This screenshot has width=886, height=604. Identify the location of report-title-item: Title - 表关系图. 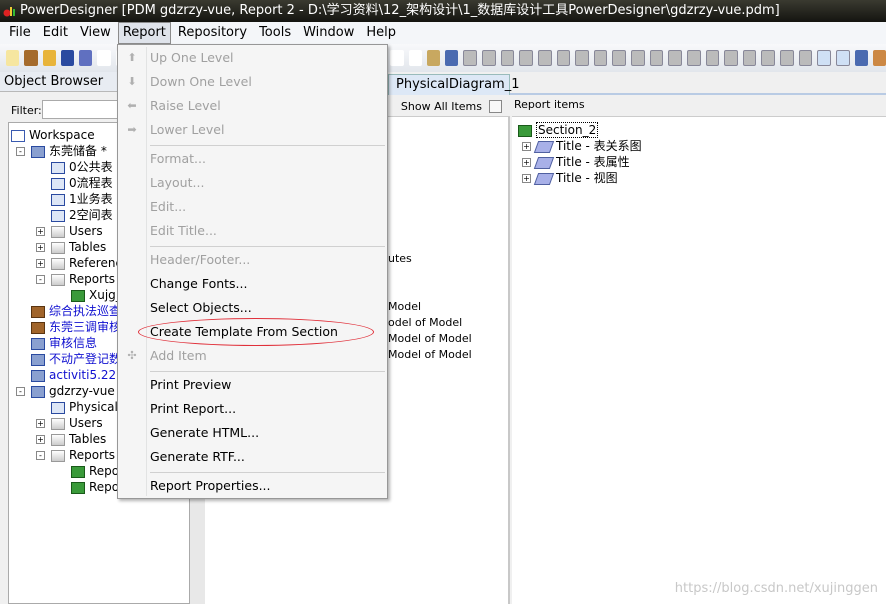
(587, 146).